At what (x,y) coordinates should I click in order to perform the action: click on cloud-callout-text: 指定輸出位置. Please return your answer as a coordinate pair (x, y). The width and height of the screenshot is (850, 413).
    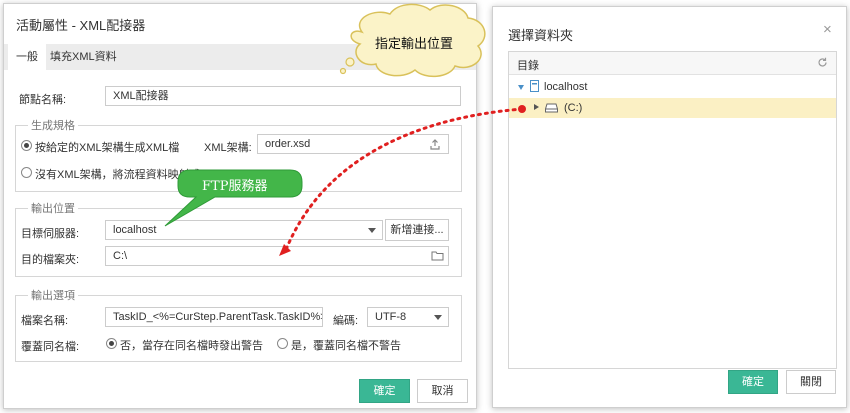
    Looking at the image, I should click on (414, 44).